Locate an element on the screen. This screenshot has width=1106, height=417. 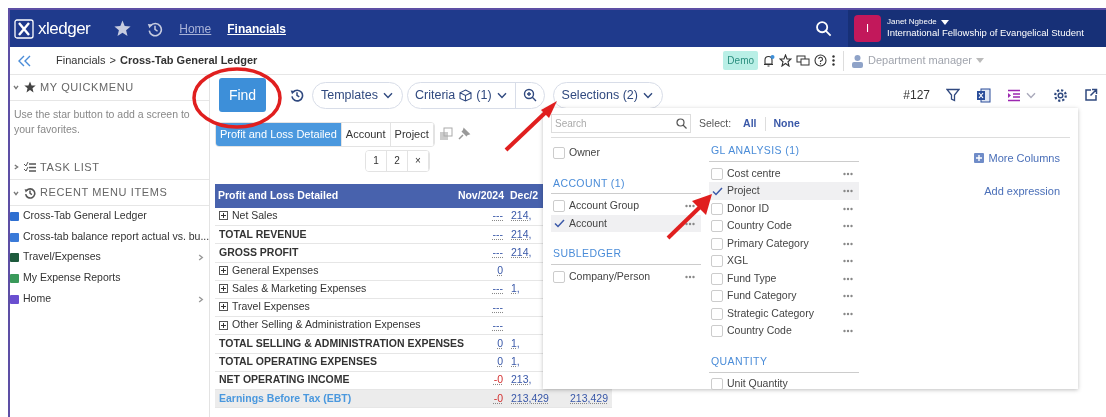
person-icon is located at coordinates (858, 60).